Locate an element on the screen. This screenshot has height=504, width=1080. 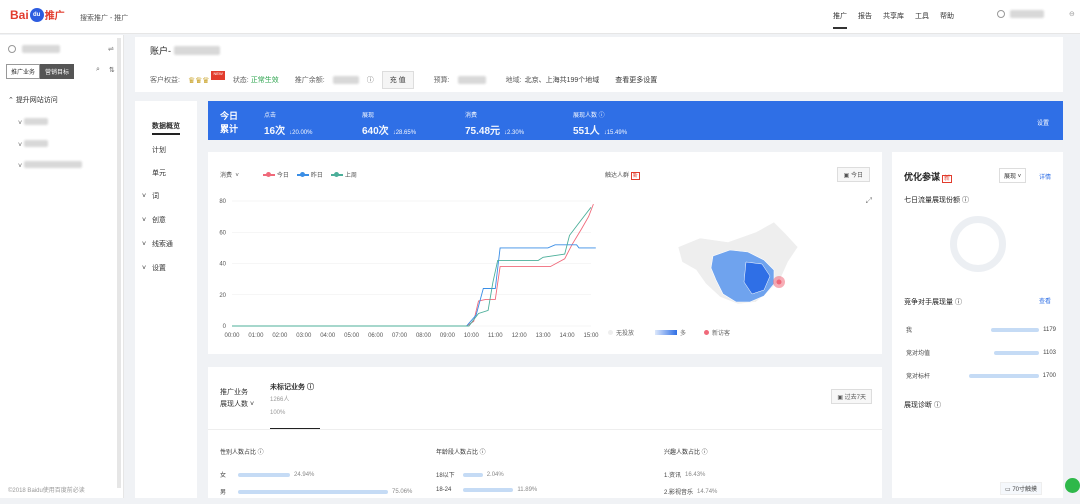
logout-icon: ⊖ is located at coordinates (1072, 14).